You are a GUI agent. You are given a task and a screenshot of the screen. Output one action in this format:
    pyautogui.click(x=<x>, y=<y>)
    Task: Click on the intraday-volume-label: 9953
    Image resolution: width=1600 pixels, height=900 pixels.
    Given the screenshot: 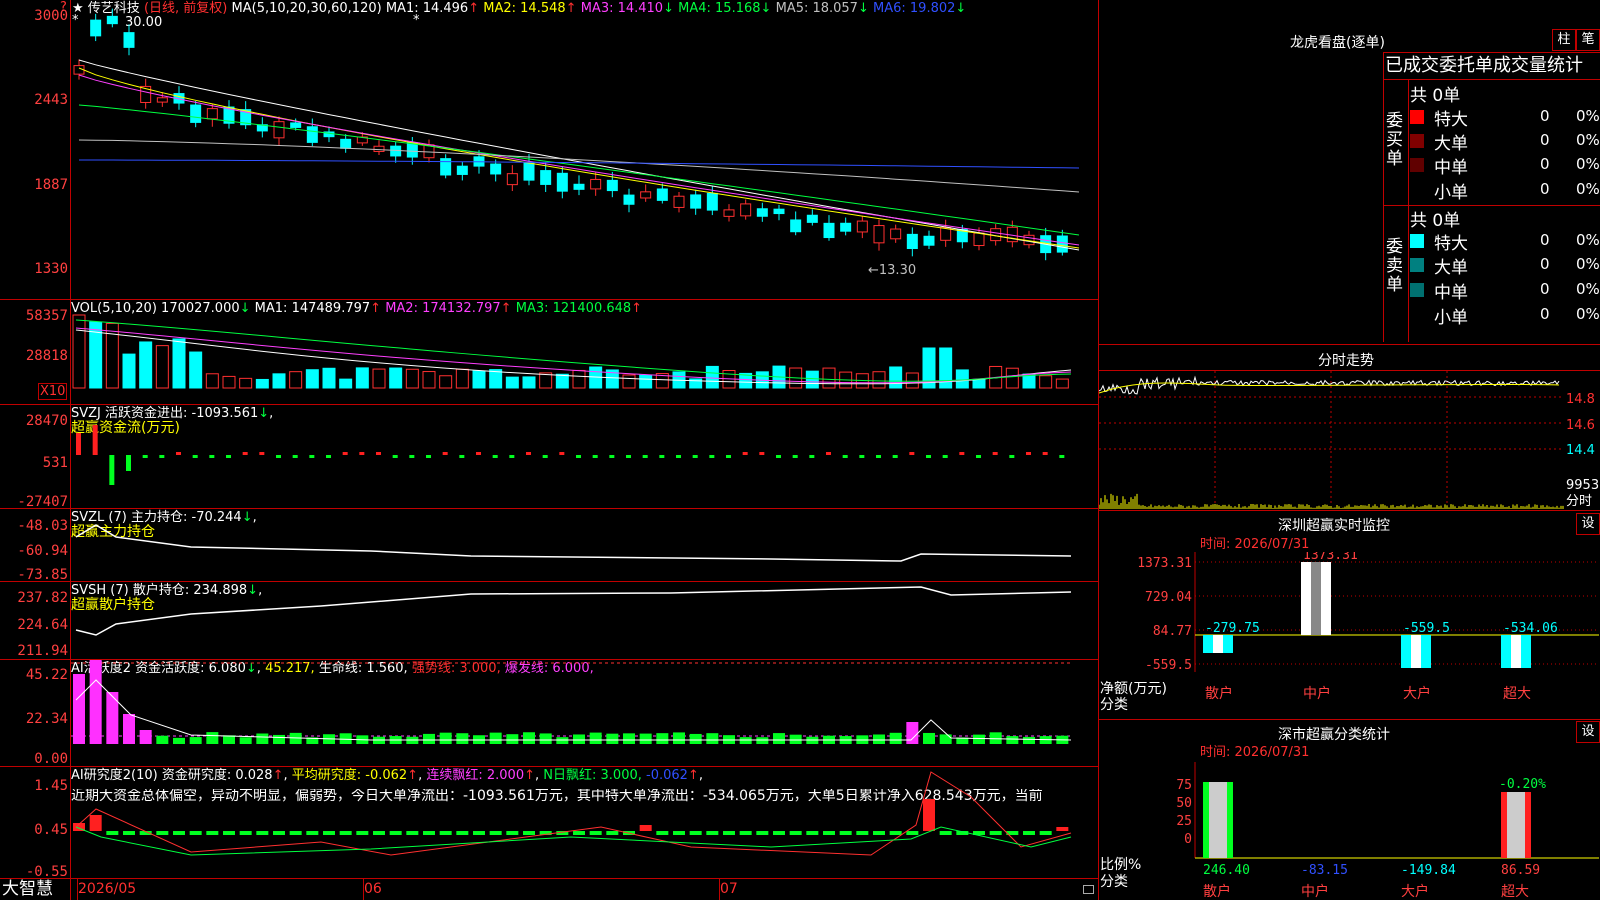 What is the action you would take?
    pyautogui.click(x=1583, y=485)
    